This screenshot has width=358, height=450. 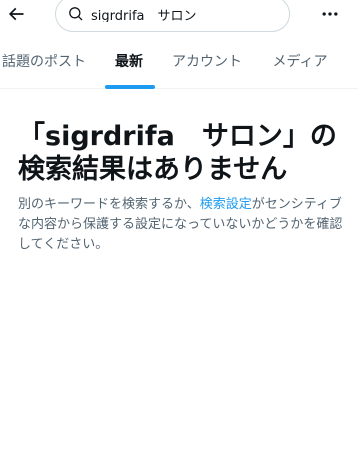 What do you see at coordinates (45, 61) in the screenshot?
I see `tab-top: 話題のポスト` at bounding box center [45, 61].